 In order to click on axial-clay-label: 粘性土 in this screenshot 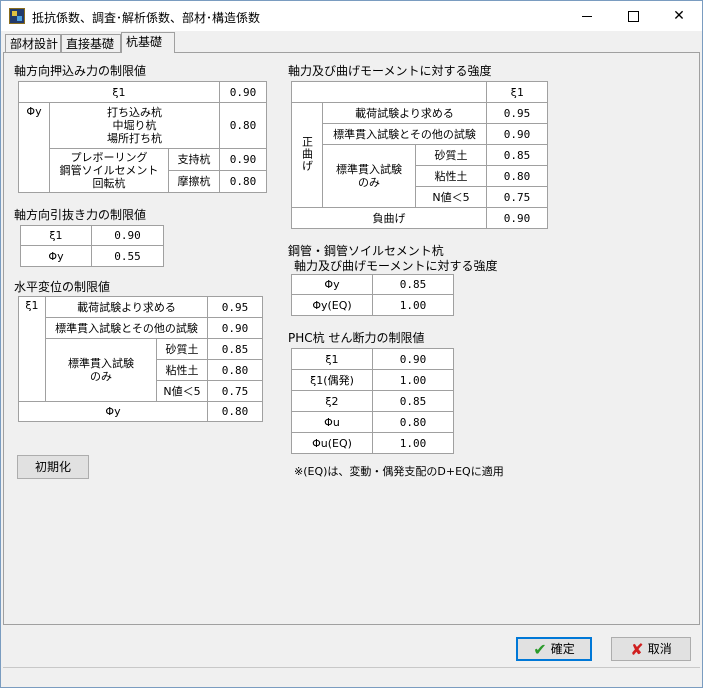, I will do `click(451, 176)`.